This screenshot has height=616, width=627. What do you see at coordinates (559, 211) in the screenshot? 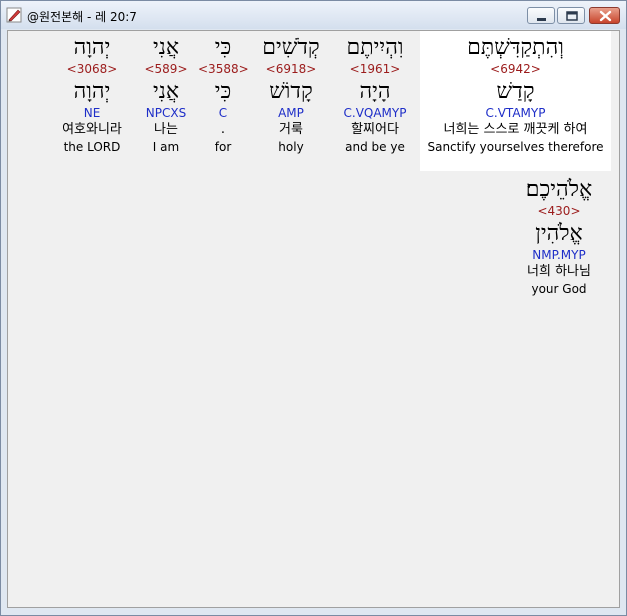
I see `strong-number: <430>` at bounding box center [559, 211].